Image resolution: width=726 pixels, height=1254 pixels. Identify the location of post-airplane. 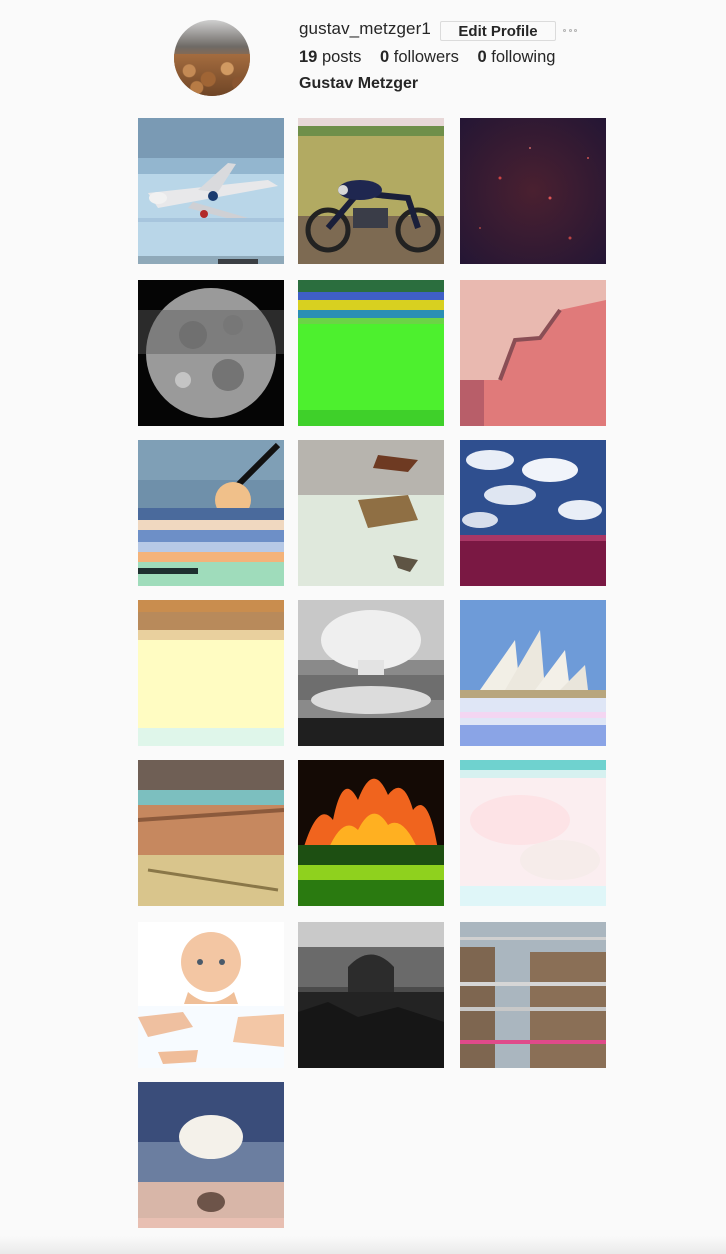
(211, 191).